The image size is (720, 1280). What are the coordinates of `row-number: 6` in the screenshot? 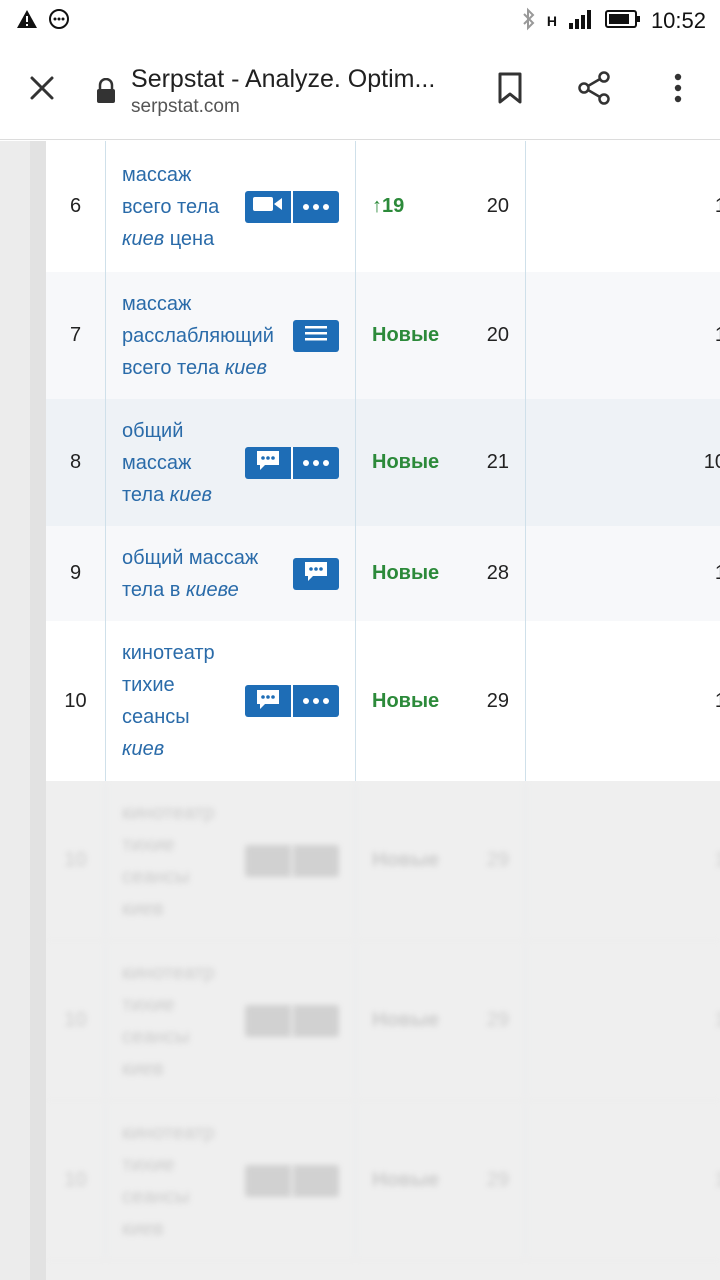 It's located at (76, 206).